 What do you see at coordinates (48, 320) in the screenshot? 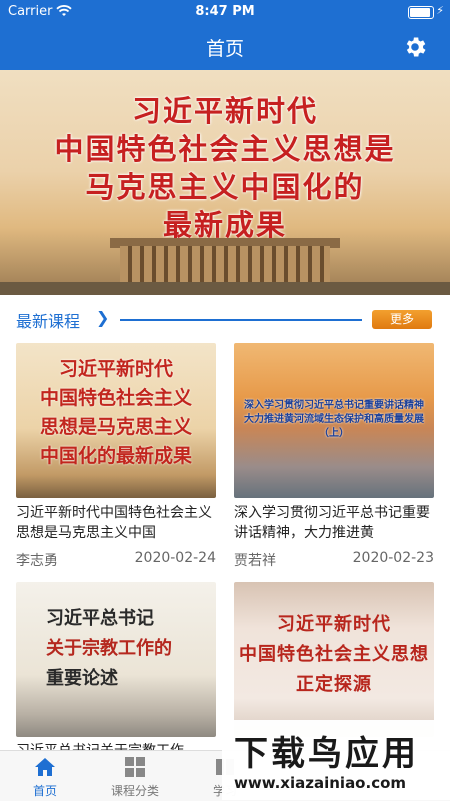
I see `section-title: 最新课程` at bounding box center [48, 320].